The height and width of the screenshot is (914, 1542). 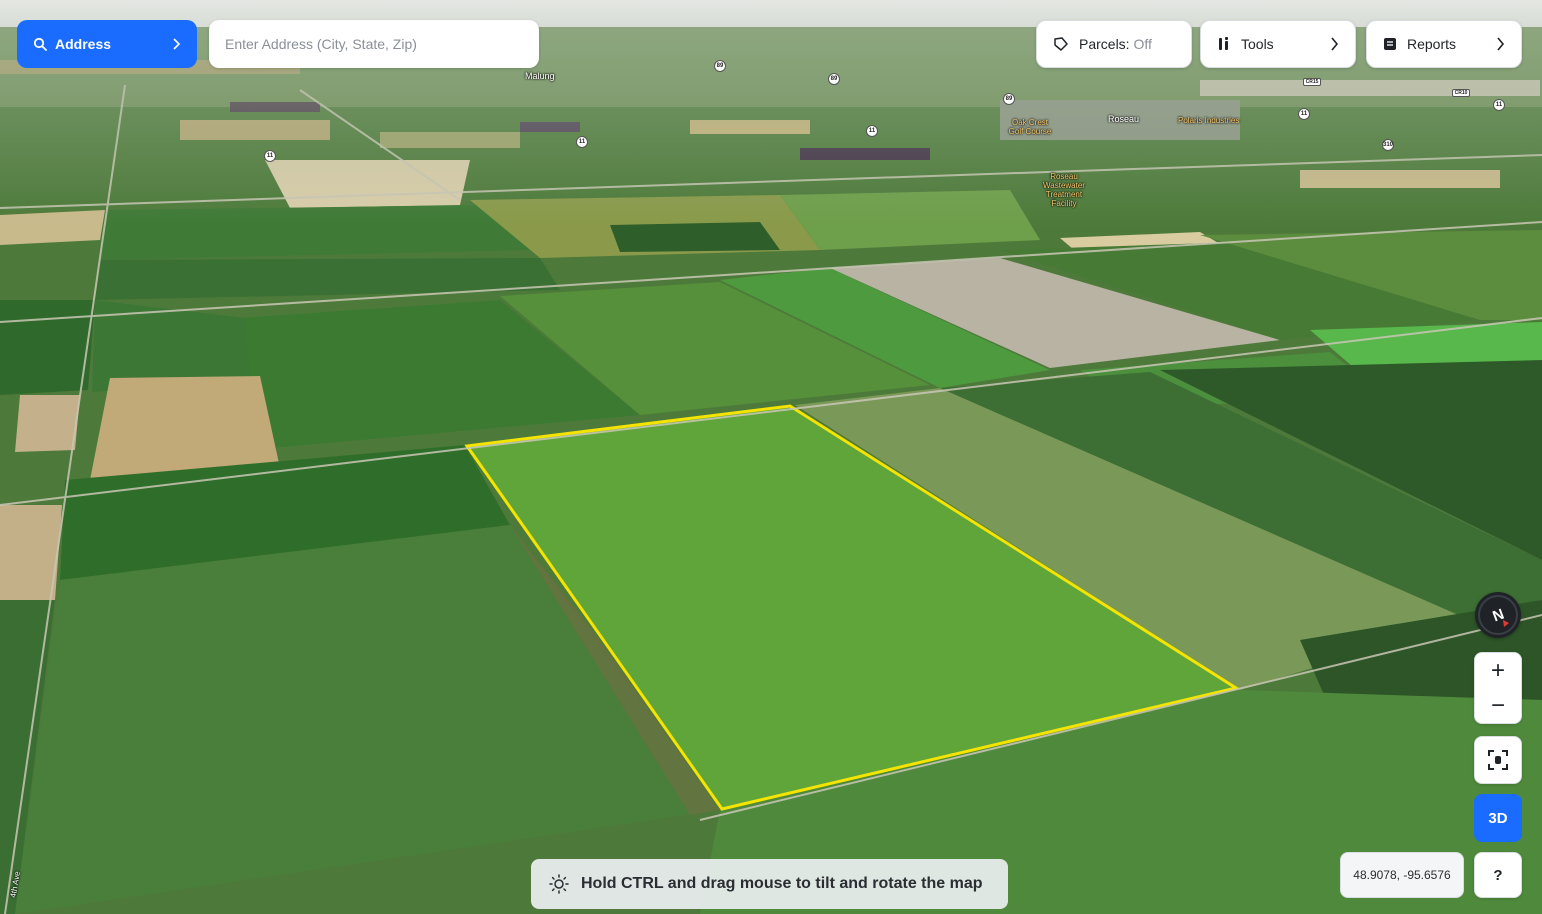 I want to click on route-shield: CR15, so click(x=1312, y=82).